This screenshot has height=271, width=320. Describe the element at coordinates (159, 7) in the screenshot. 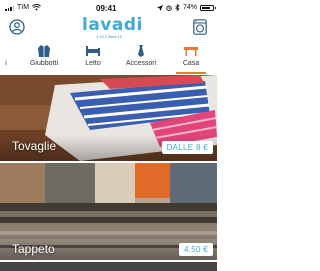

I see `location-arrow-icon` at that location.